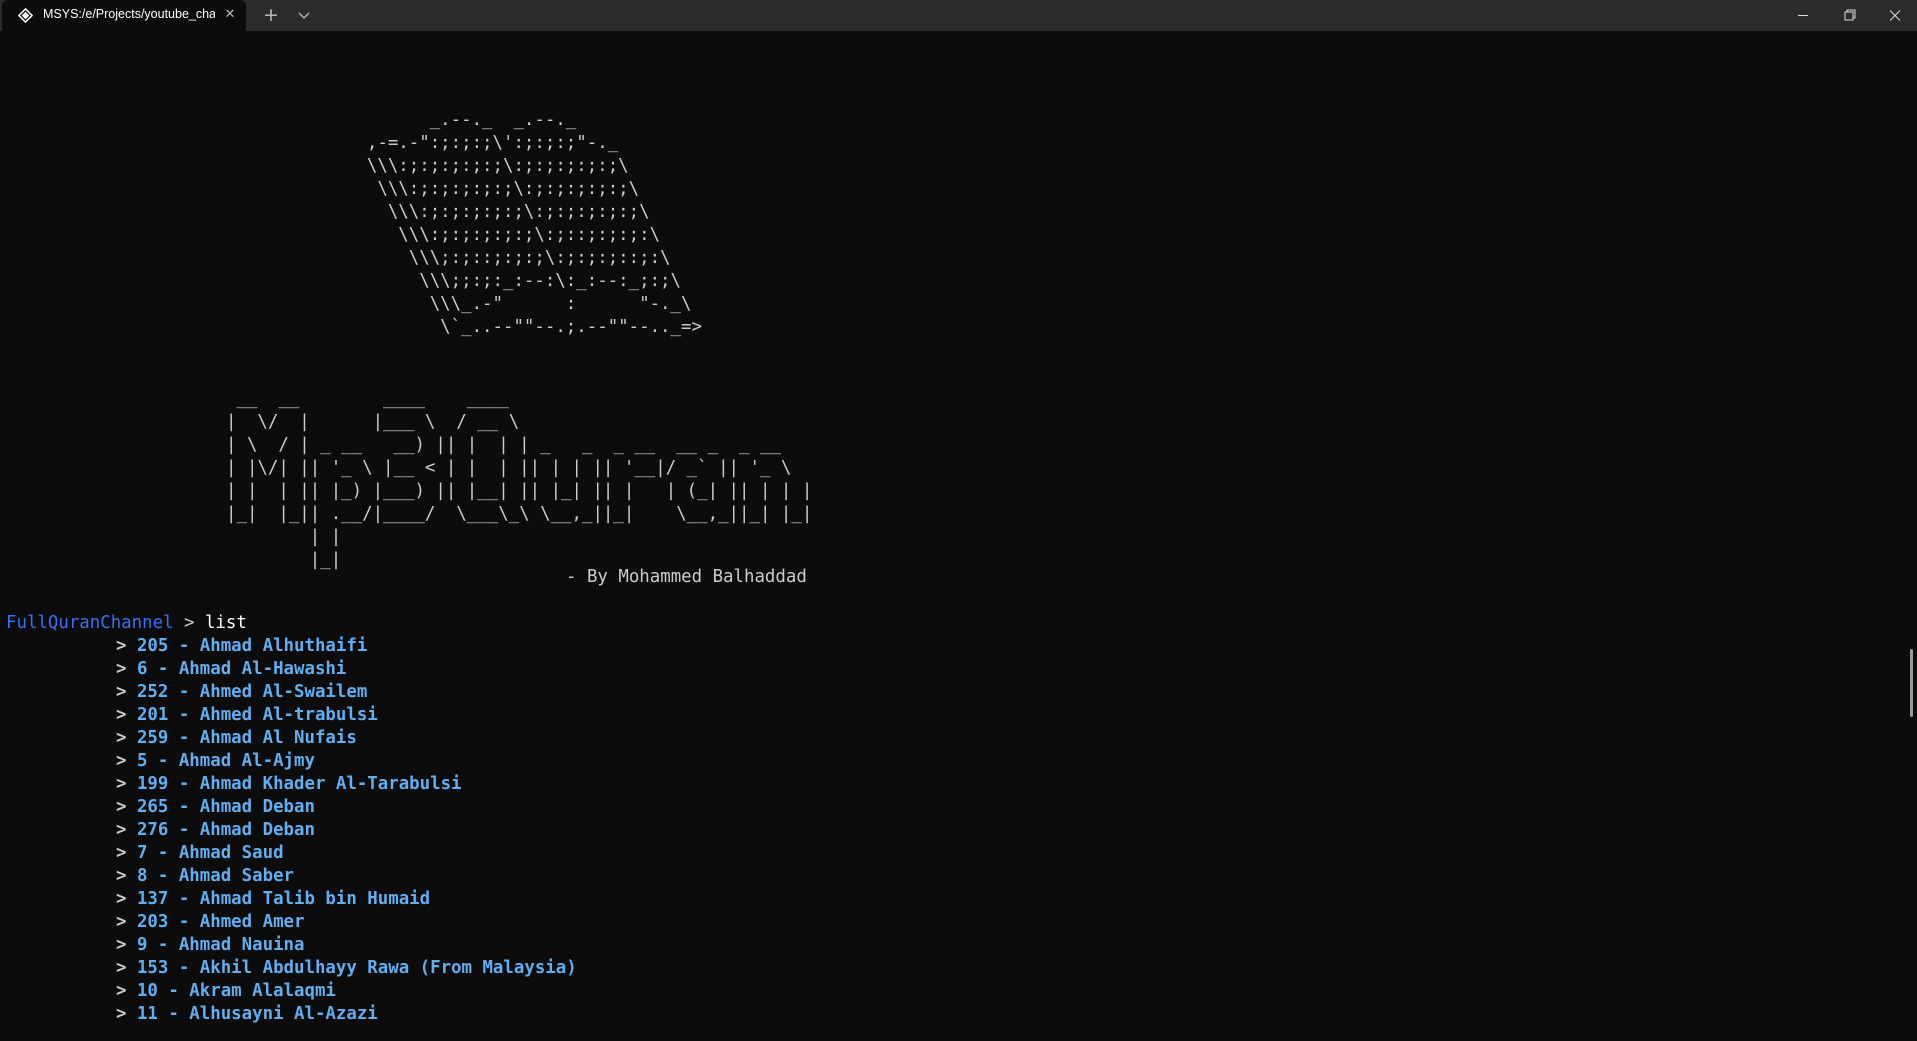 This screenshot has width=1917, height=1041. I want to click on maximize-icon, so click(1849, 15).